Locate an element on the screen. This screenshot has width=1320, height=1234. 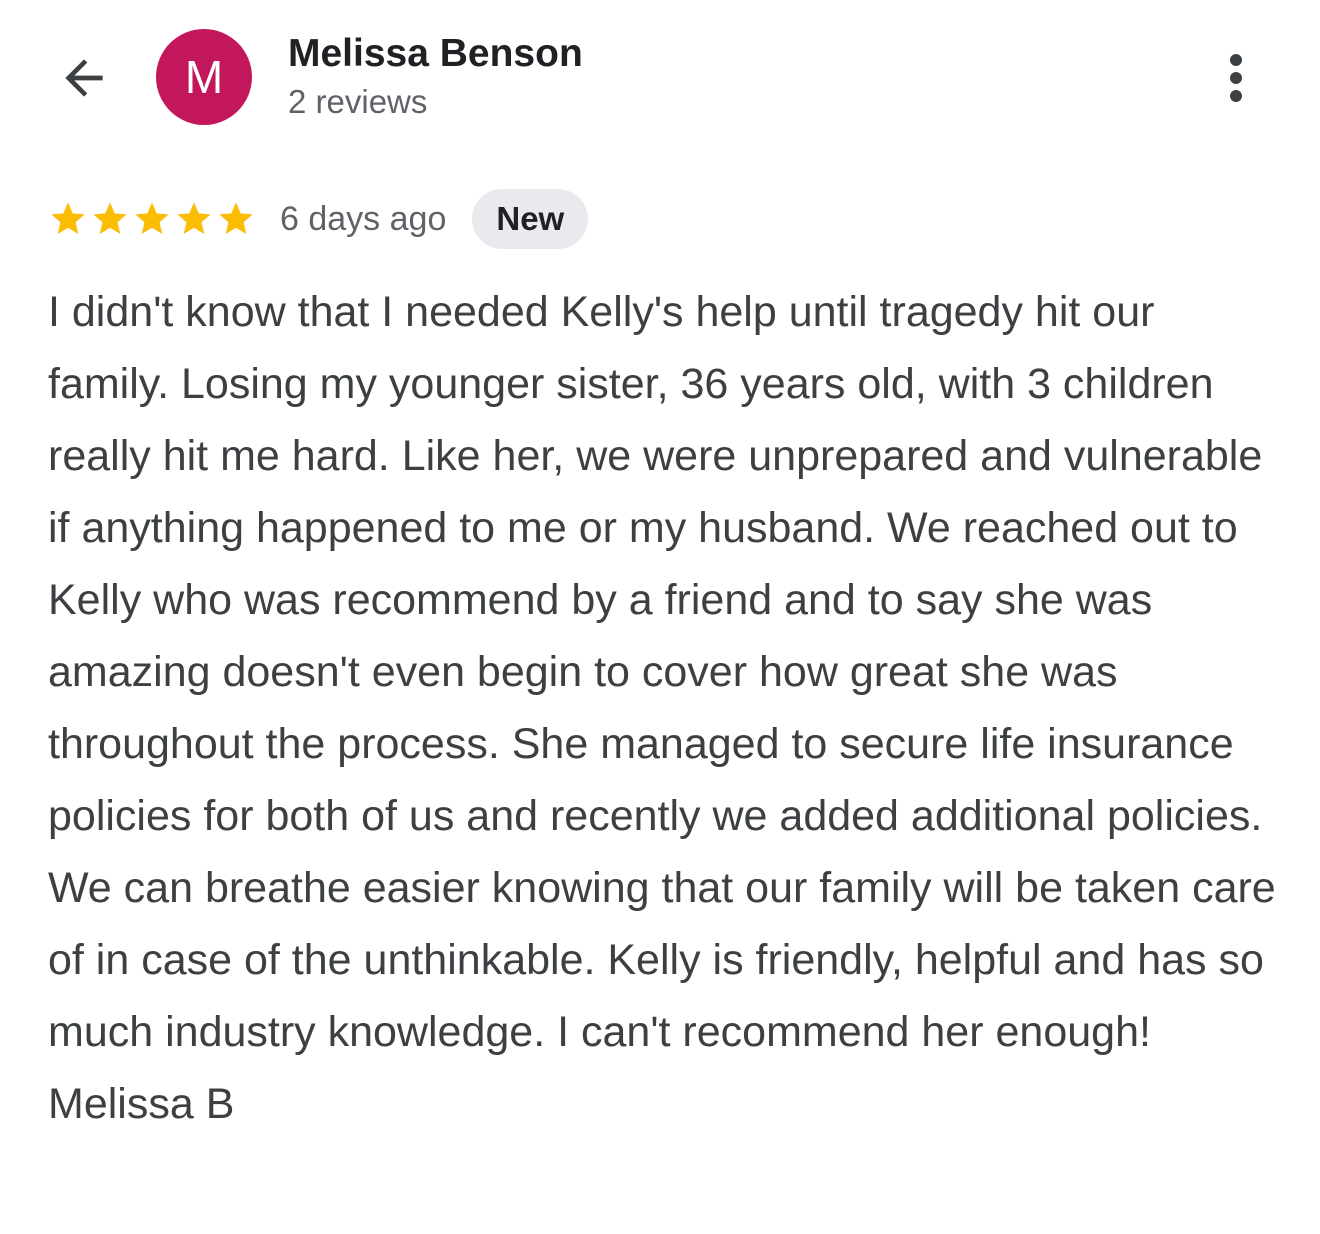
more-options-button is located at coordinates (1236, 78).